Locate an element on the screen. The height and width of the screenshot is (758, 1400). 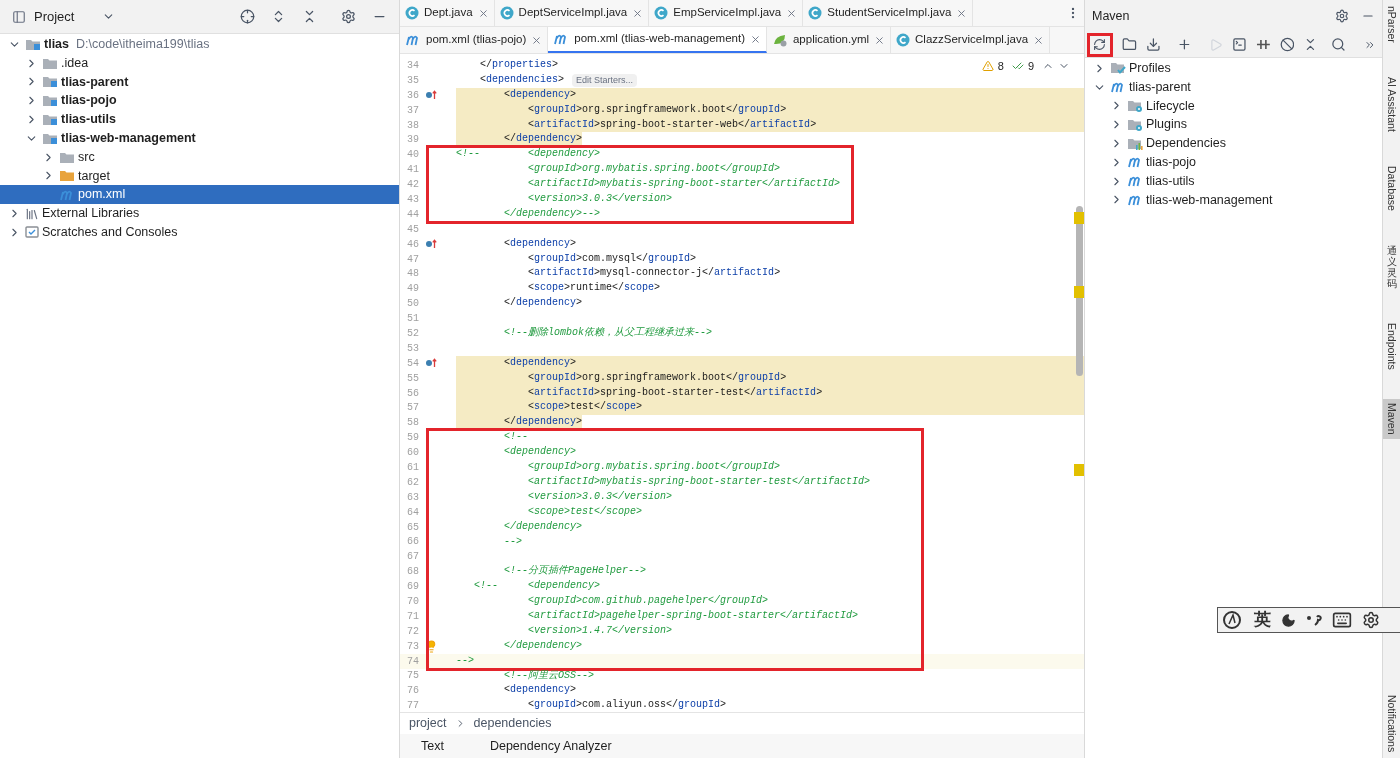
locate-icon is located at coordinates (247, 16).